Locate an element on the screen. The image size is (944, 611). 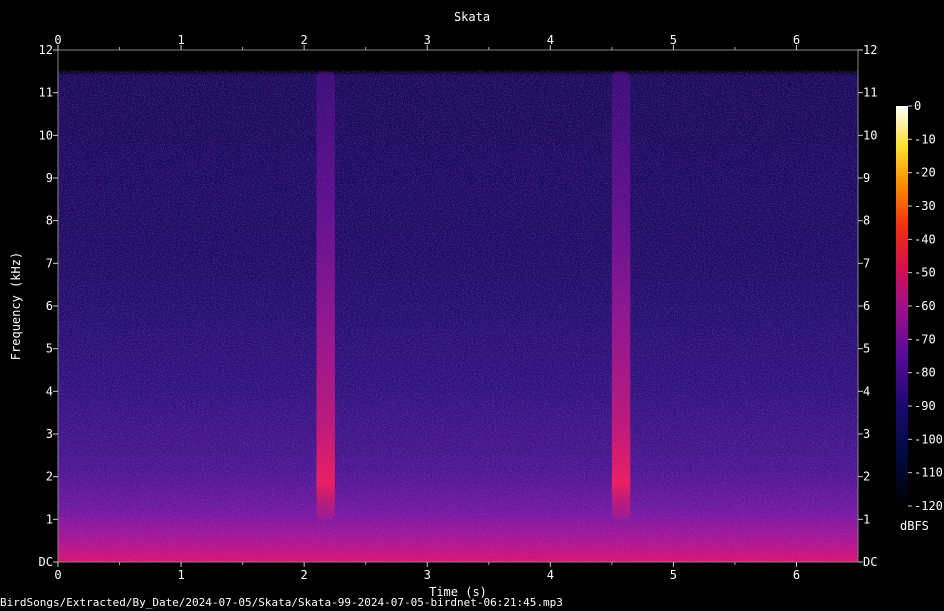
y-tick-label-right: 7 is located at coordinates (866, 263).